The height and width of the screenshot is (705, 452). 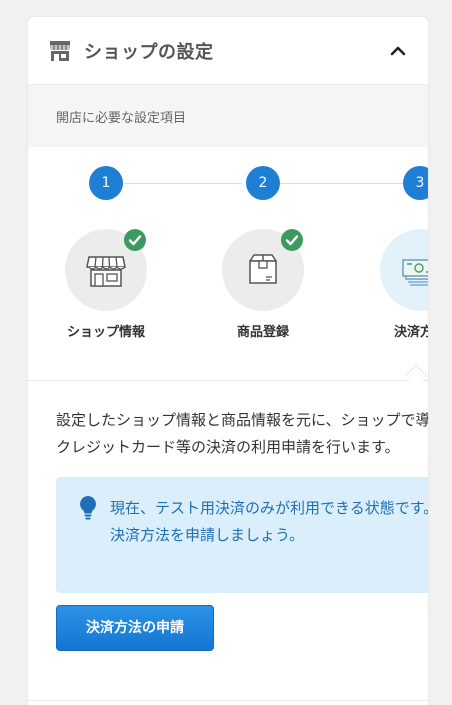 I want to click on step-payment-method, so click(x=404, y=270).